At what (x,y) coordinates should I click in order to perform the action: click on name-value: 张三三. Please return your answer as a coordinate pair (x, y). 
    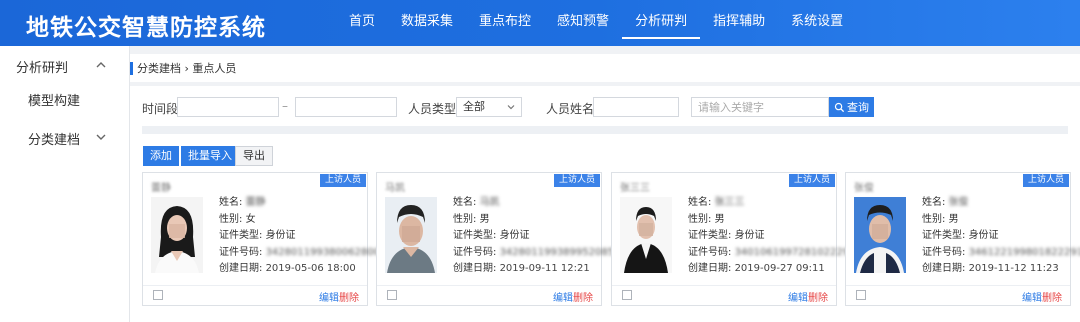
    Looking at the image, I should click on (729, 202).